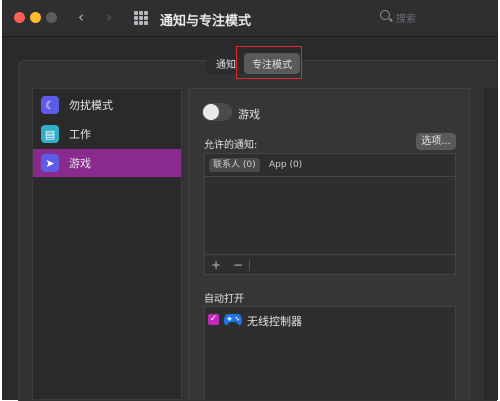 The height and width of the screenshot is (401, 500). What do you see at coordinates (107, 163) in the screenshot?
I see `sidebar-item-gaming: ➤ 游戏` at bounding box center [107, 163].